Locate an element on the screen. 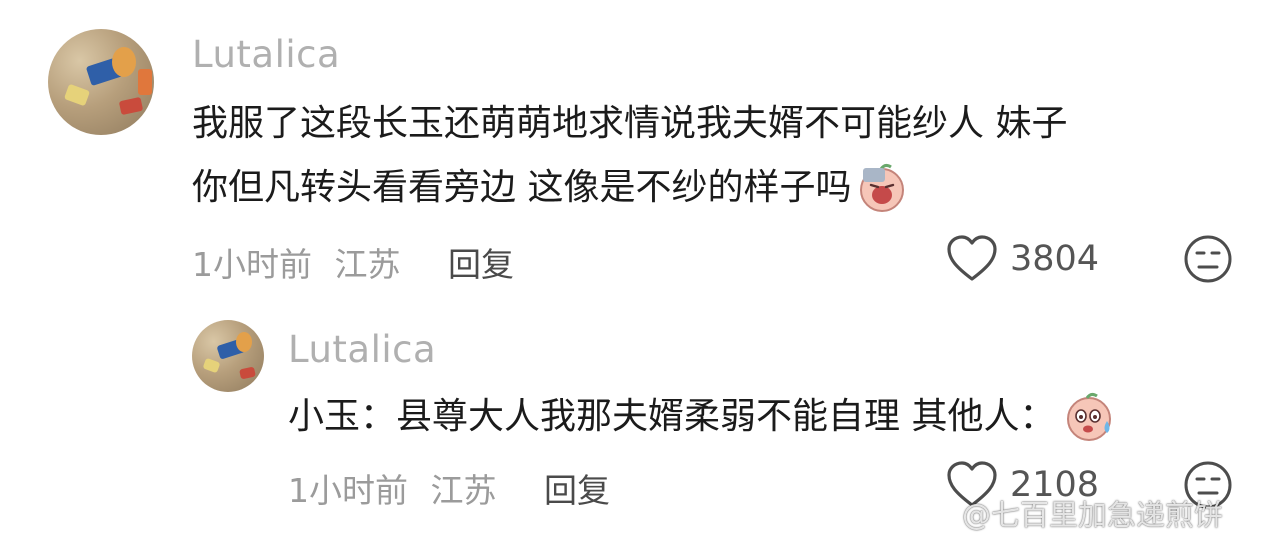 This screenshot has height=539, width=1282. sweating-face-emoji-icon is located at coordinates (1089, 417).